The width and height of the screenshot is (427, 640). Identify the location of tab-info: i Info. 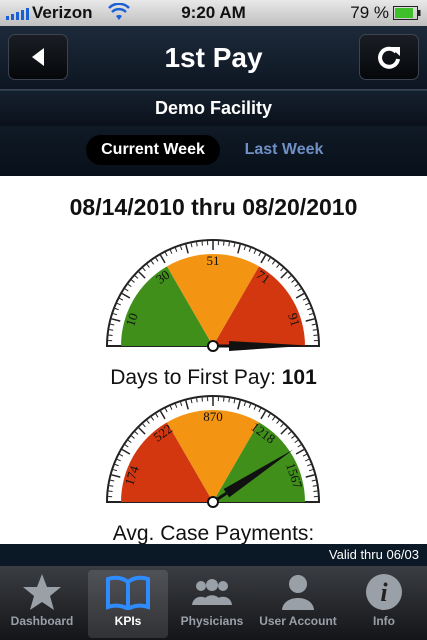
(384, 604).